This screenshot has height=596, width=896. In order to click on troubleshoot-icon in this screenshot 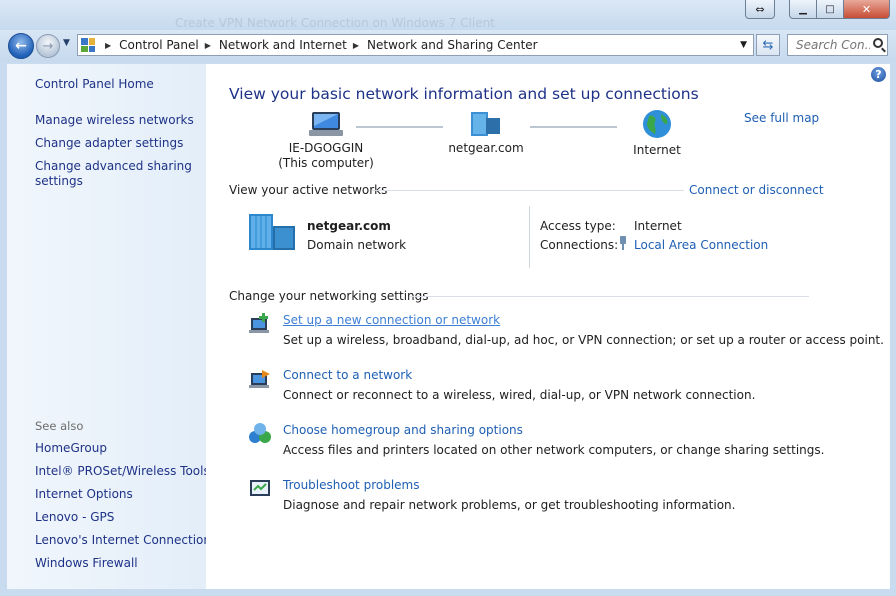, I will do `click(260, 488)`.